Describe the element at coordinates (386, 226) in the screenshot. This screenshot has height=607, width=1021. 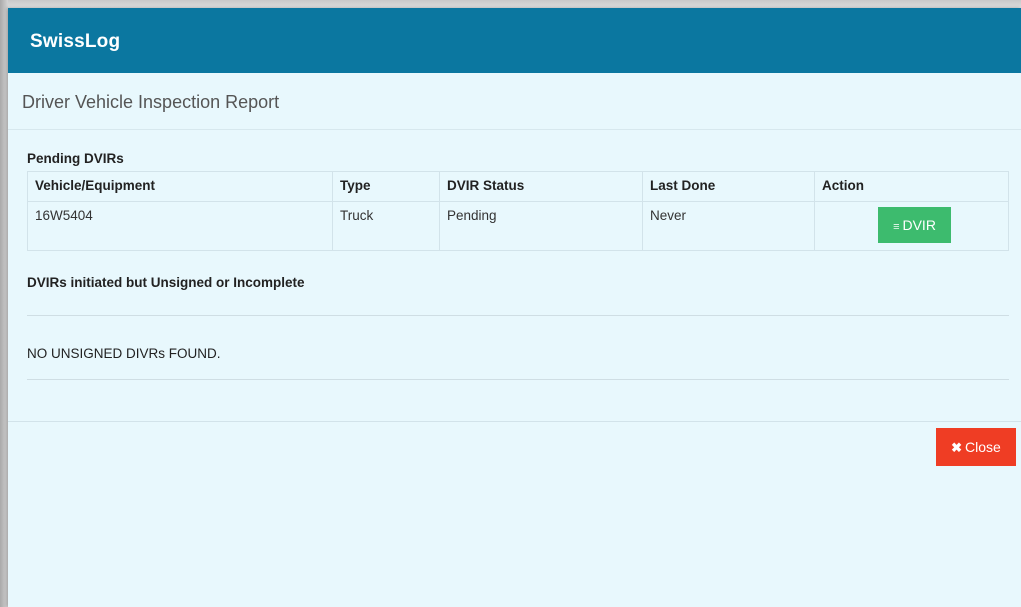
I see `cell-type: Truck` at that location.